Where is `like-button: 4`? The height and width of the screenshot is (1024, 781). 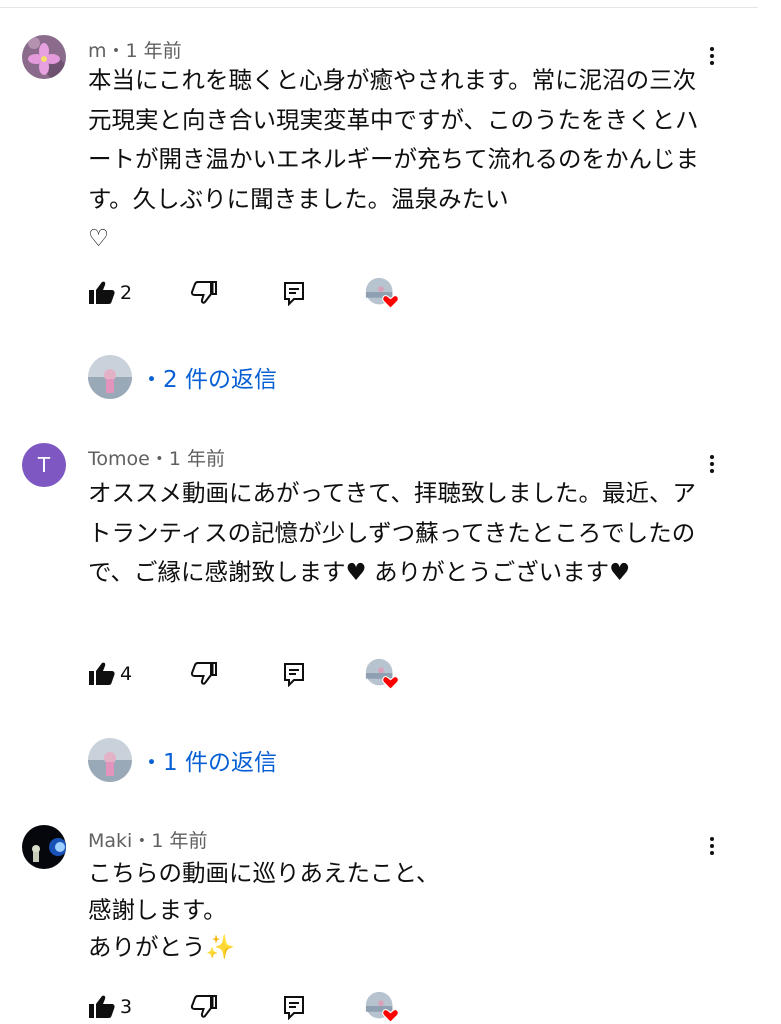 like-button: 4 is located at coordinates (110, 674).